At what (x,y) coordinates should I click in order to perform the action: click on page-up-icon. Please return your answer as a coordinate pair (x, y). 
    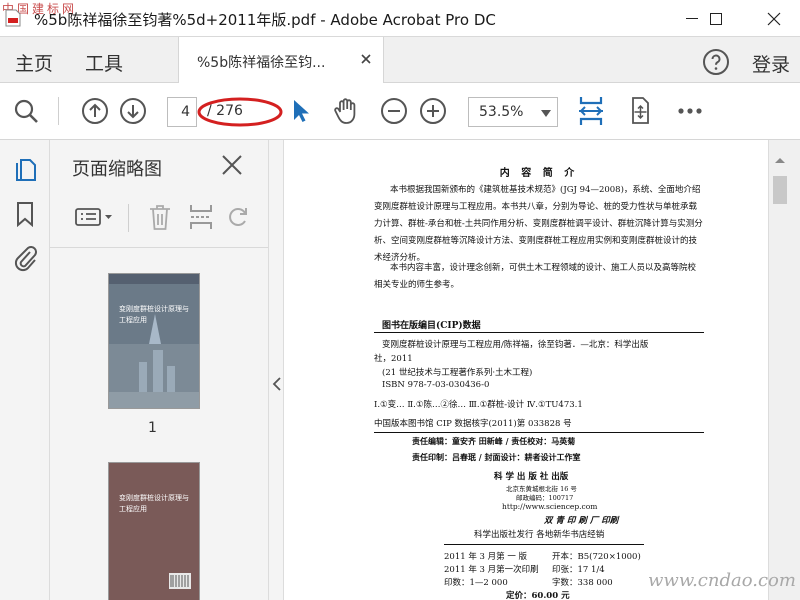
    Looking at the image, I should click on (95, 111).